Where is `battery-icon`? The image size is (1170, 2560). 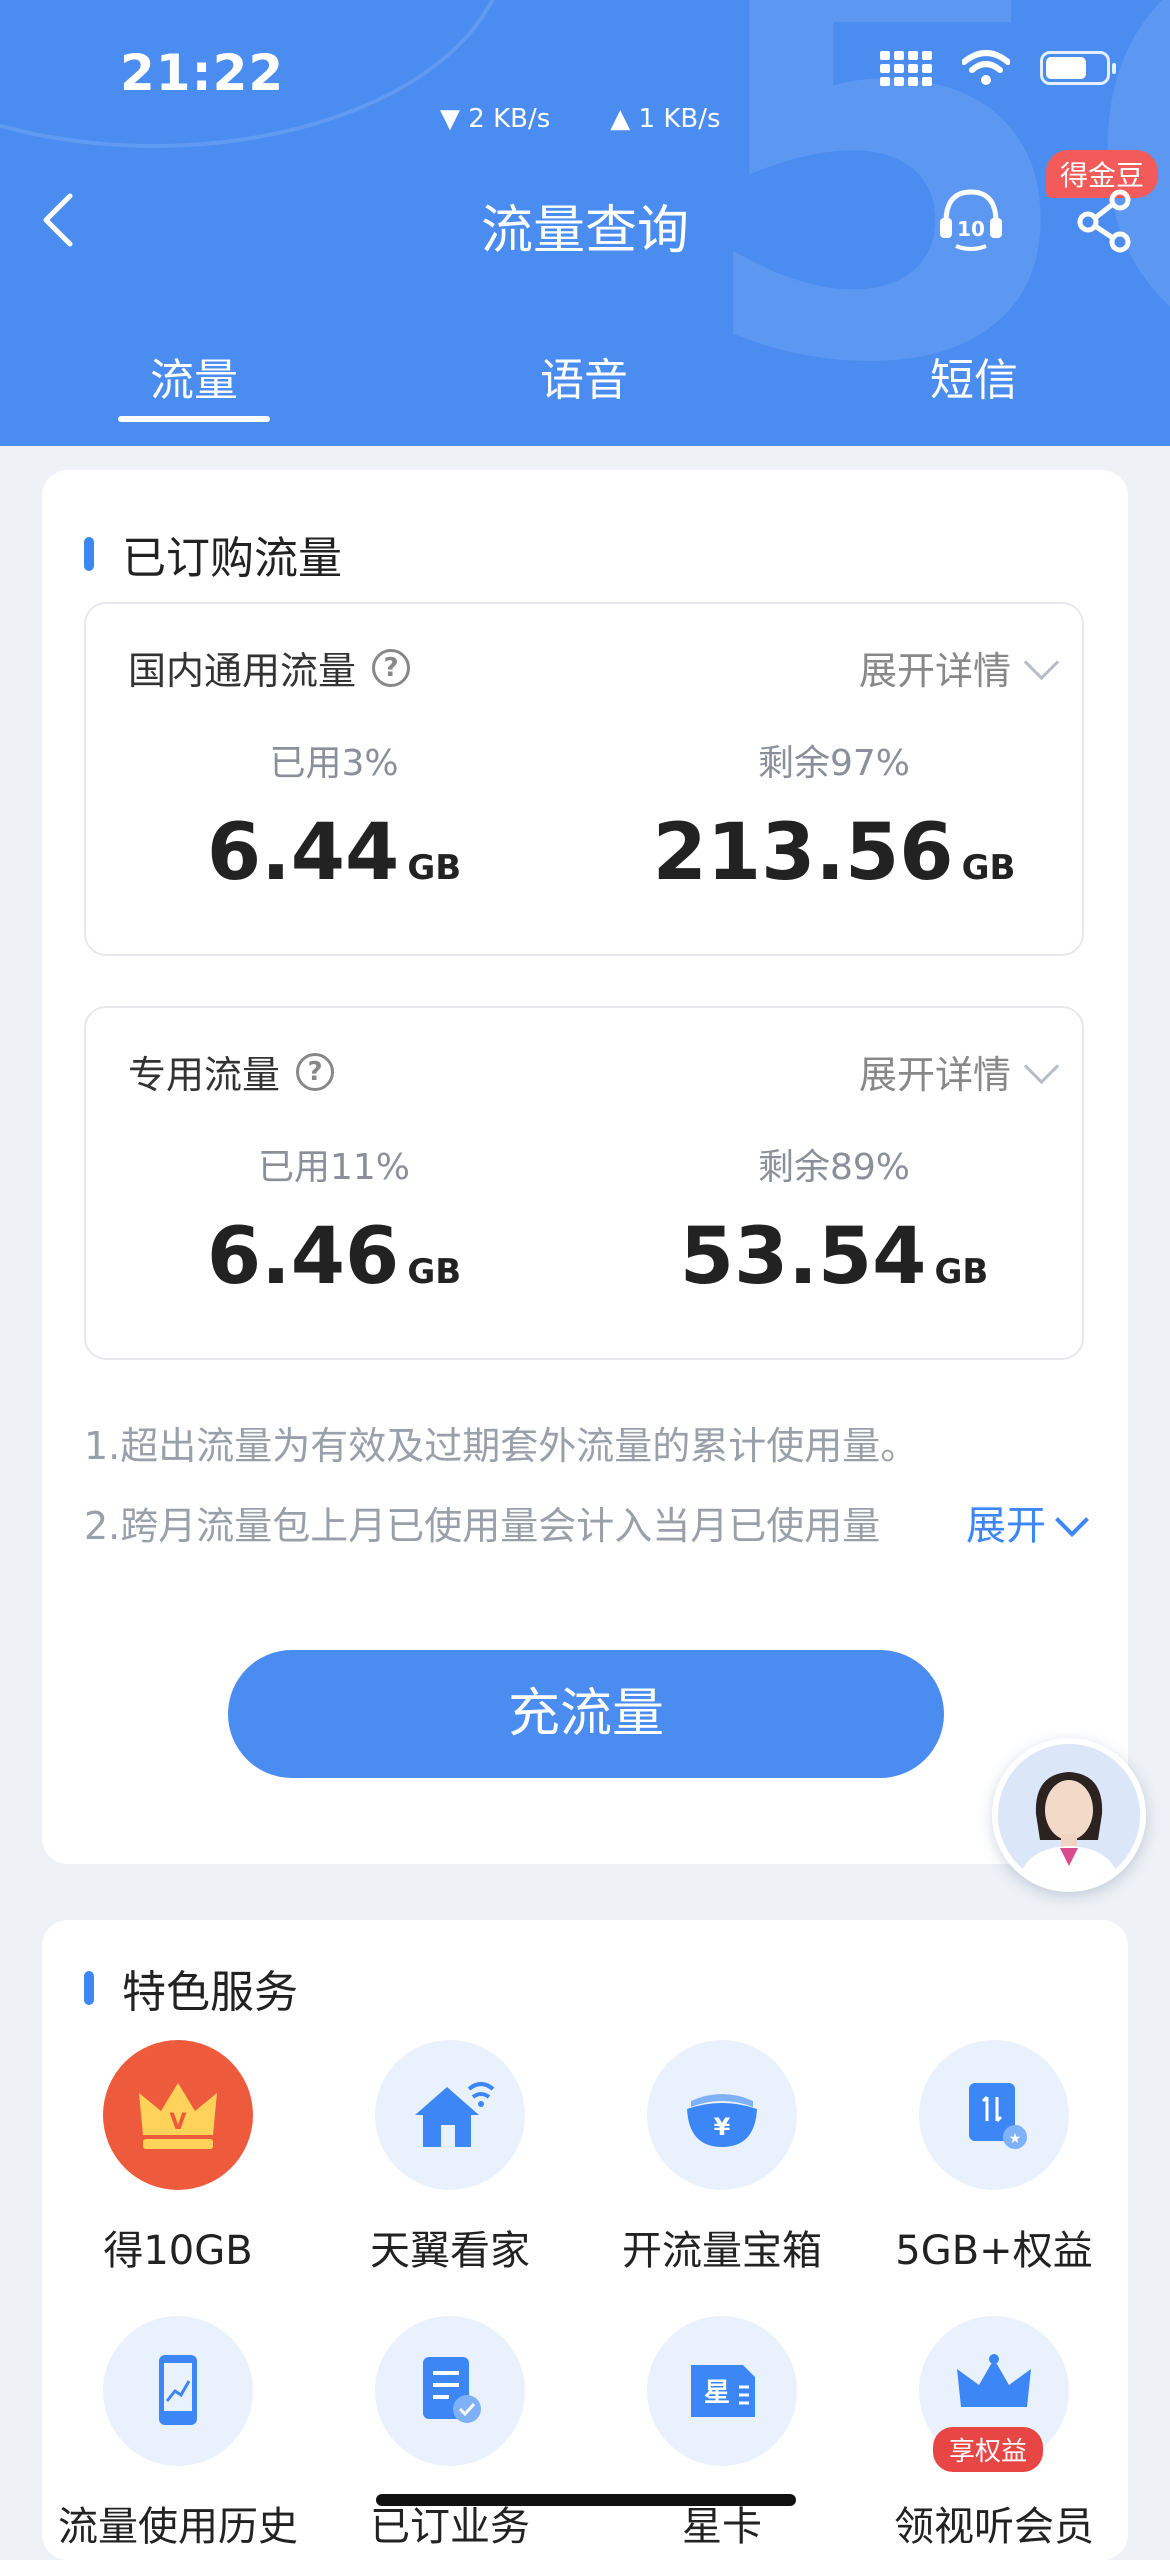
battery-icon is located at coordinates (1078, 68).